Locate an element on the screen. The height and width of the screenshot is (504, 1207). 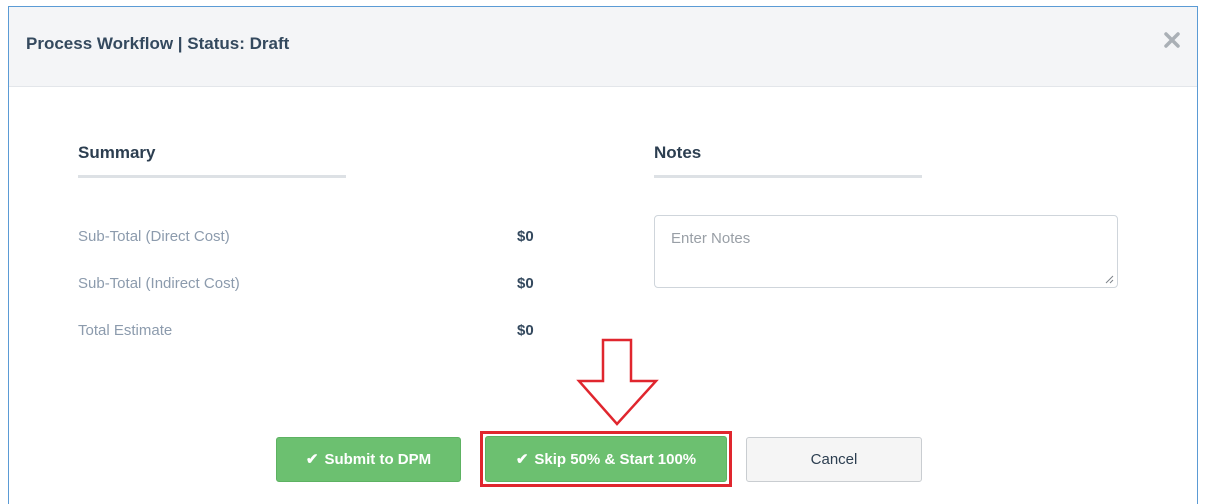
skip-50-start-100-button: ✔ Skip 50% & Start 100% is located at coordinates (606, 459).